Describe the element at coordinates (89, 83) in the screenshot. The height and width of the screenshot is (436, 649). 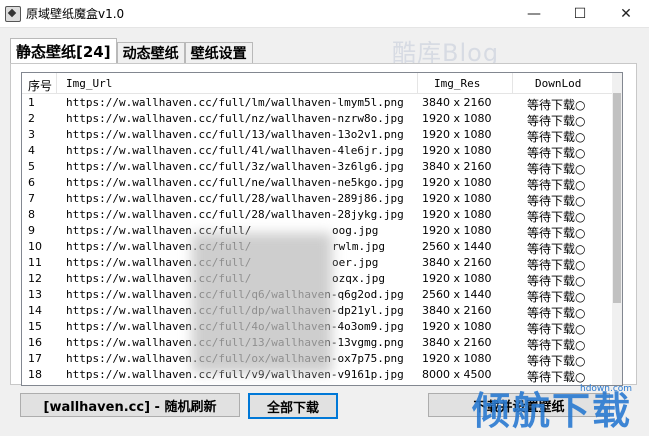
I see `header-url: Img_Url` at that location.